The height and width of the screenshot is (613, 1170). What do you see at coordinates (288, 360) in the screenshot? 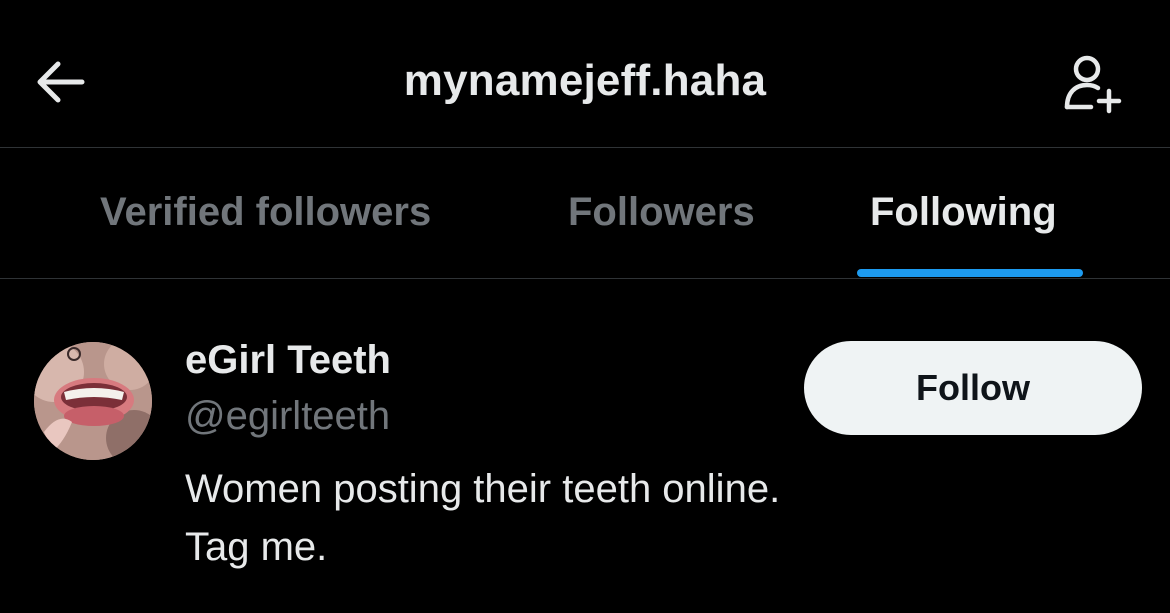
I see `user-display-name: eGirl Teeth` at bounding box center [288, 360].